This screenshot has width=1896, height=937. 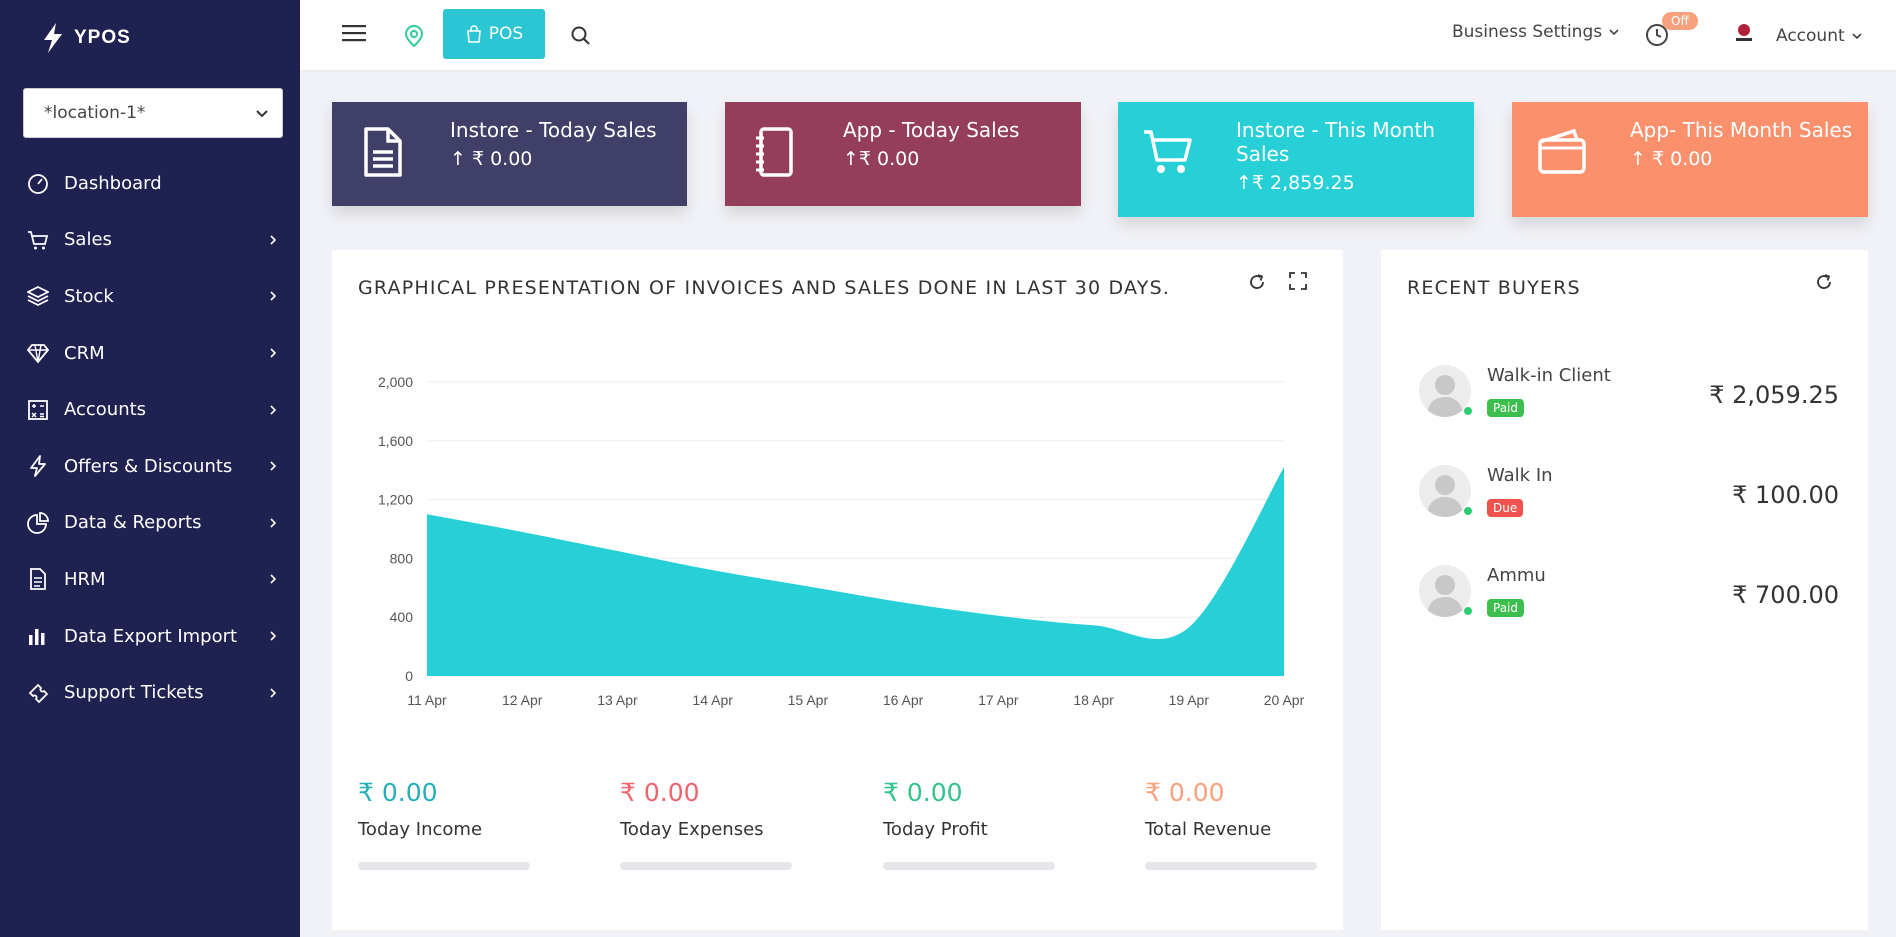 What do you see at coordinates (134, 693) in the screenshot?
I see `sidebar-item-label: Support Tickets` at bounding box center [134, 693].